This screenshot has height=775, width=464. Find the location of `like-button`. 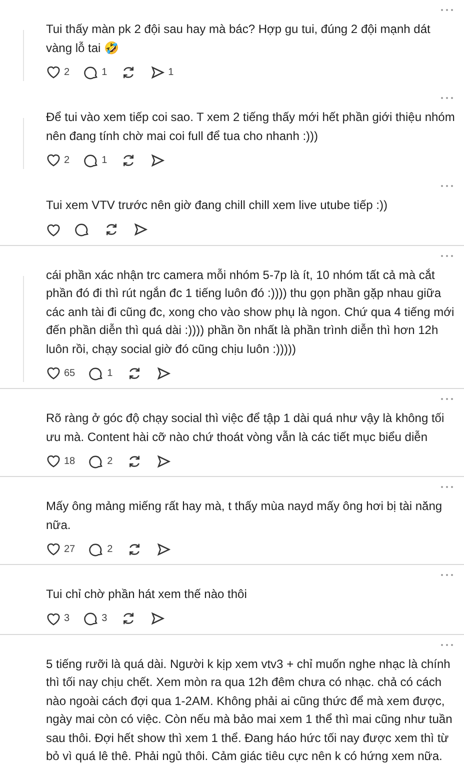

like-button is located at coordinates (53, 229).